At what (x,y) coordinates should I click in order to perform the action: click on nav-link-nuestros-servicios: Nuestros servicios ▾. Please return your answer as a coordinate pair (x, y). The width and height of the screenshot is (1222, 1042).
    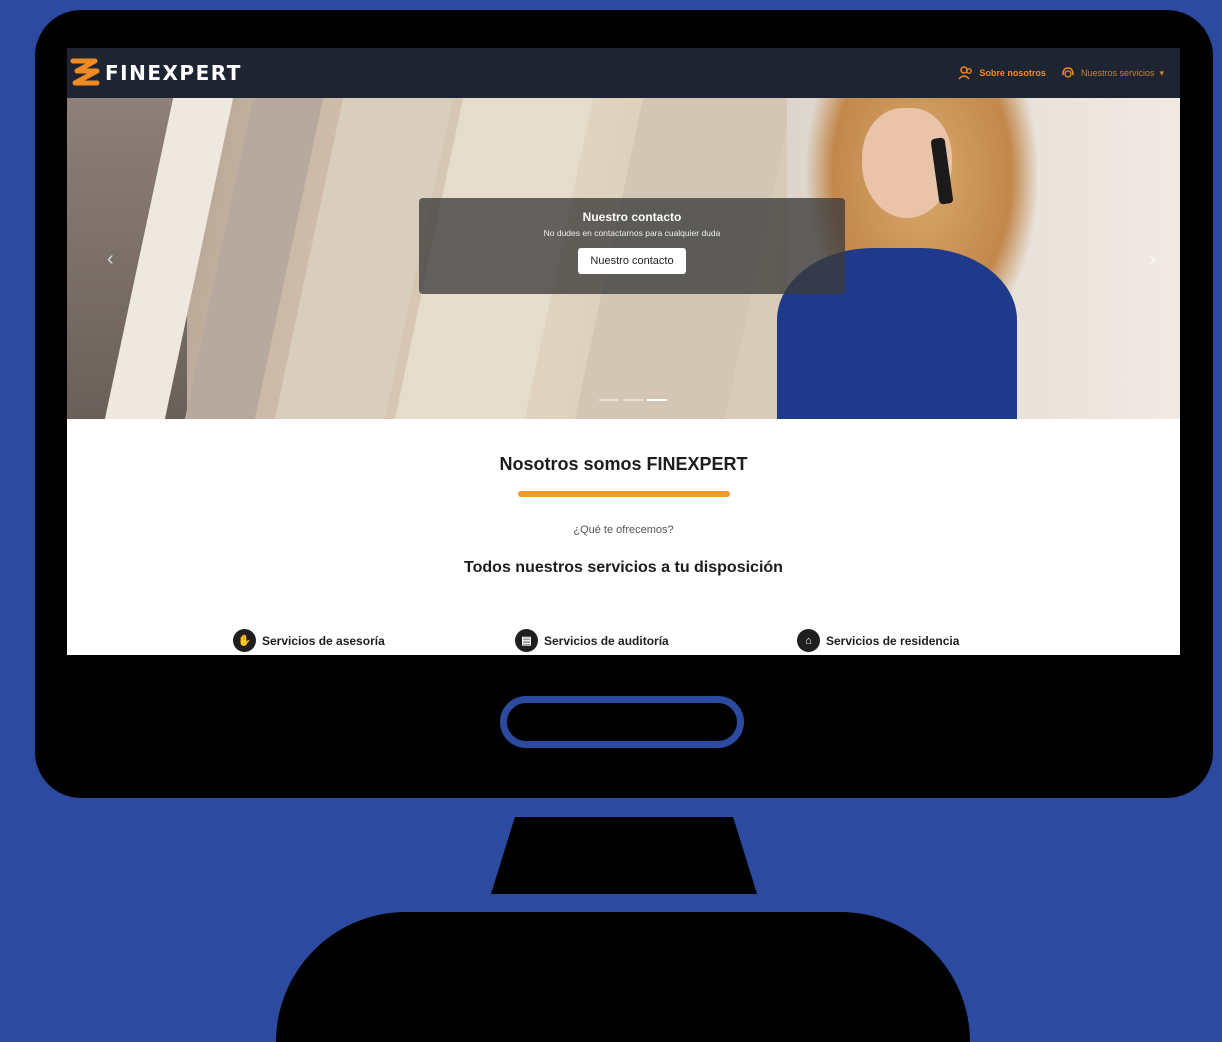
    Looking at the image, I should click on (1112, 73).